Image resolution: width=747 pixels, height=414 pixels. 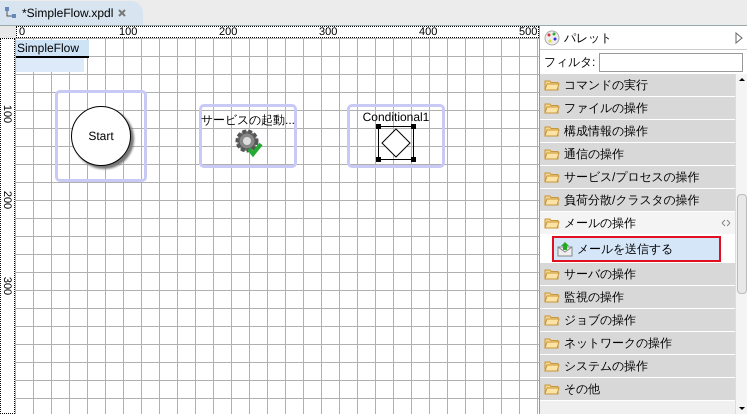 What do you see at coordinates (11, 13) in the screenshot?
I see `diagram-icon` at bounding box center [11, 13].